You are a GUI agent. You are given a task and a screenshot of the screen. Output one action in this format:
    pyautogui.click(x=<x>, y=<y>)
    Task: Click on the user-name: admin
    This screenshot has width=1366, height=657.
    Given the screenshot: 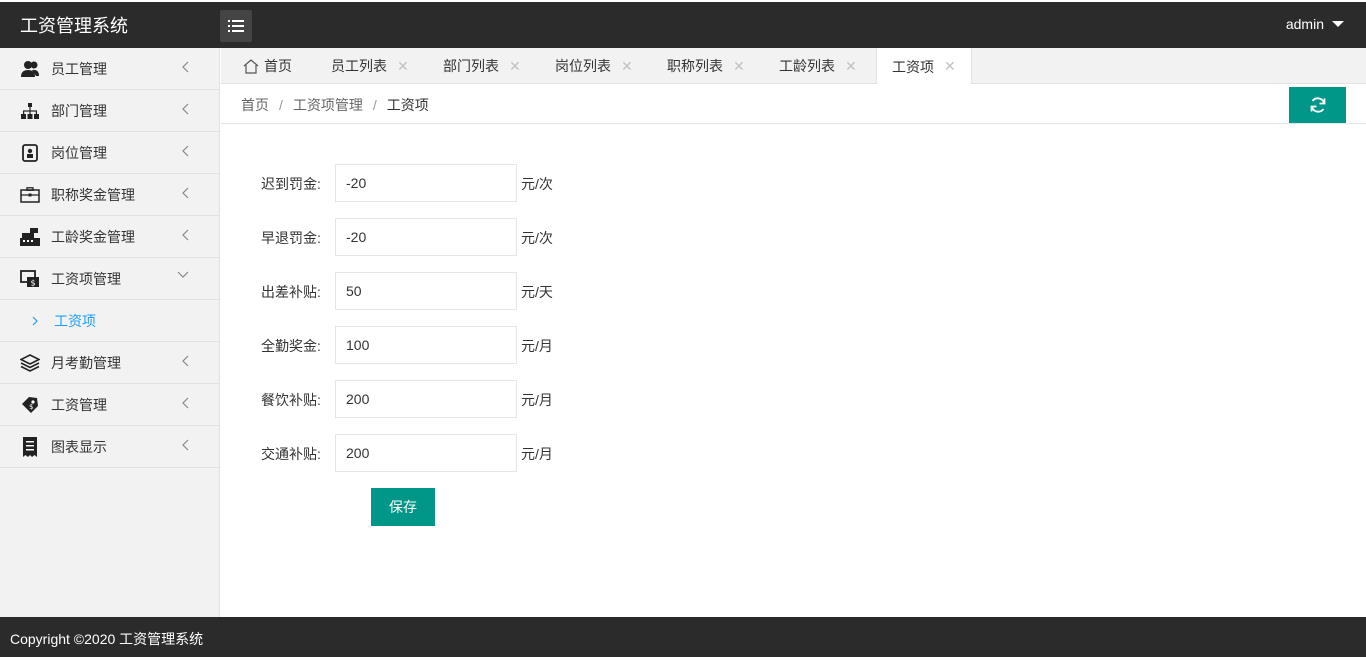 What is the action you would take?
    pyautogui.click(x=1304, y=24)
    